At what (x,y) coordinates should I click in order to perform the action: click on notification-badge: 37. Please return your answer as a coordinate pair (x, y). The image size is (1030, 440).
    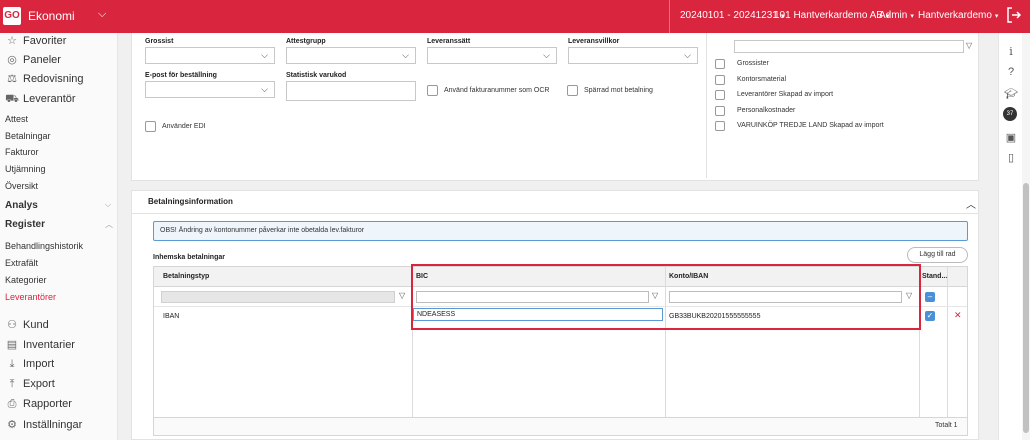
    Looking at the image, I should click on (1010, 114).